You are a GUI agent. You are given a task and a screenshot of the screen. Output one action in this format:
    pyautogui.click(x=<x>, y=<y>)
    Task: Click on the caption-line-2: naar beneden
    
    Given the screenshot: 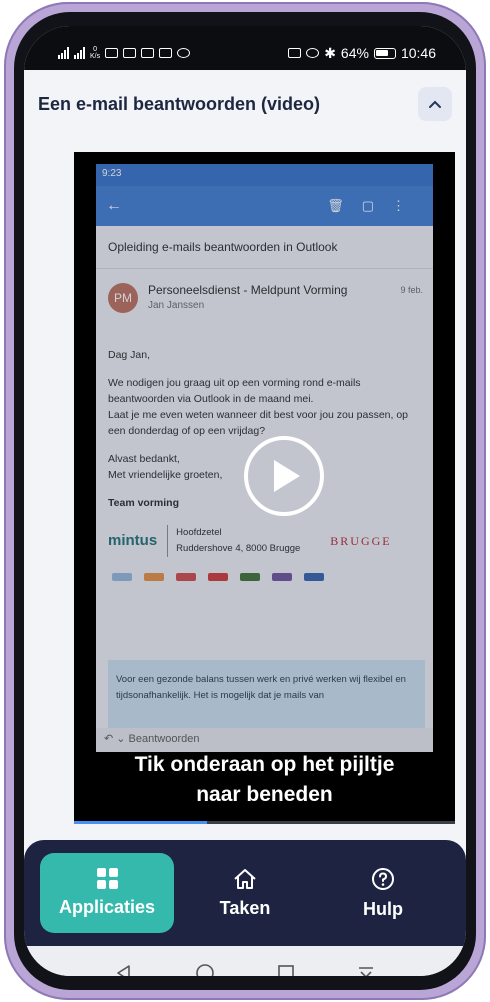 What is the action you would take?
    pyautogui.click(x=264, y=794)
    